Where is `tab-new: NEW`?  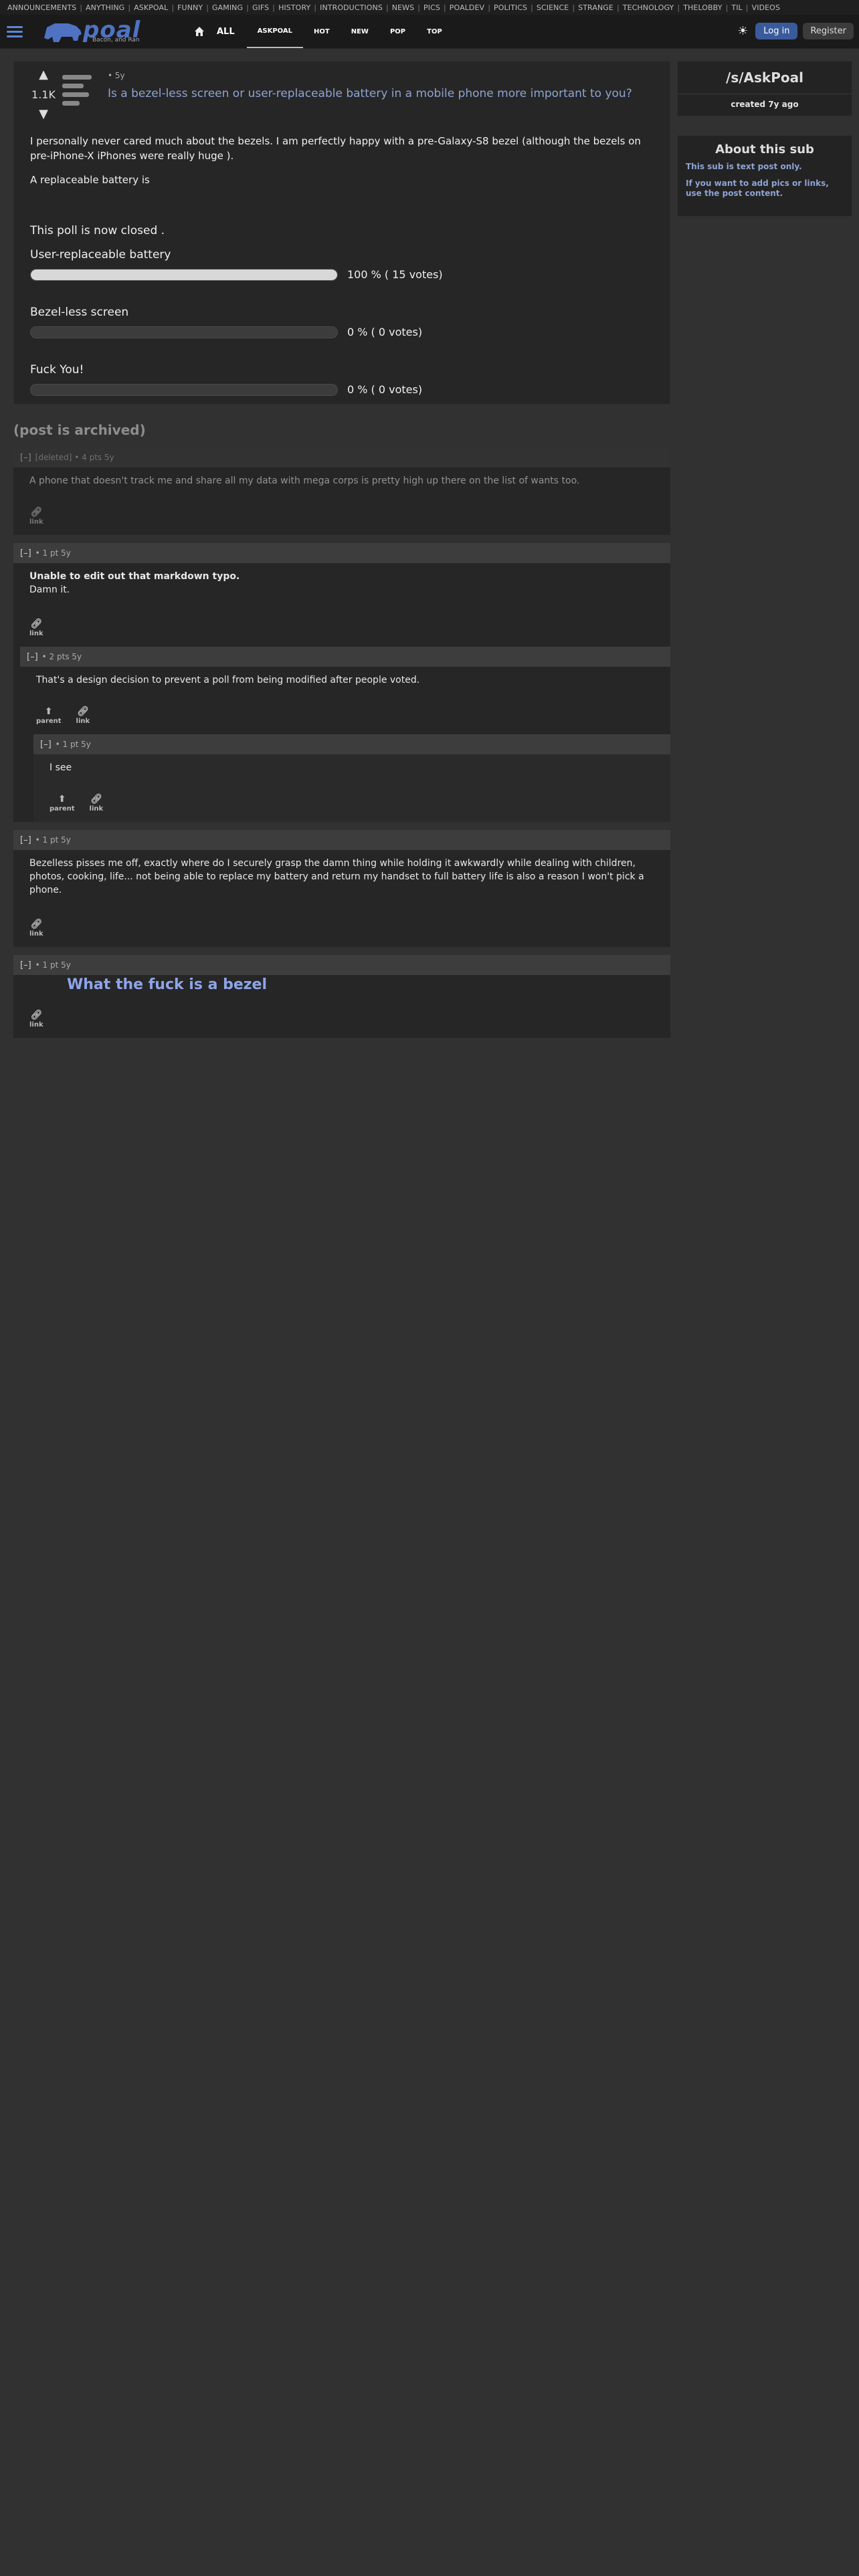
tab-new: NEW is located at coordinates (360, 31).